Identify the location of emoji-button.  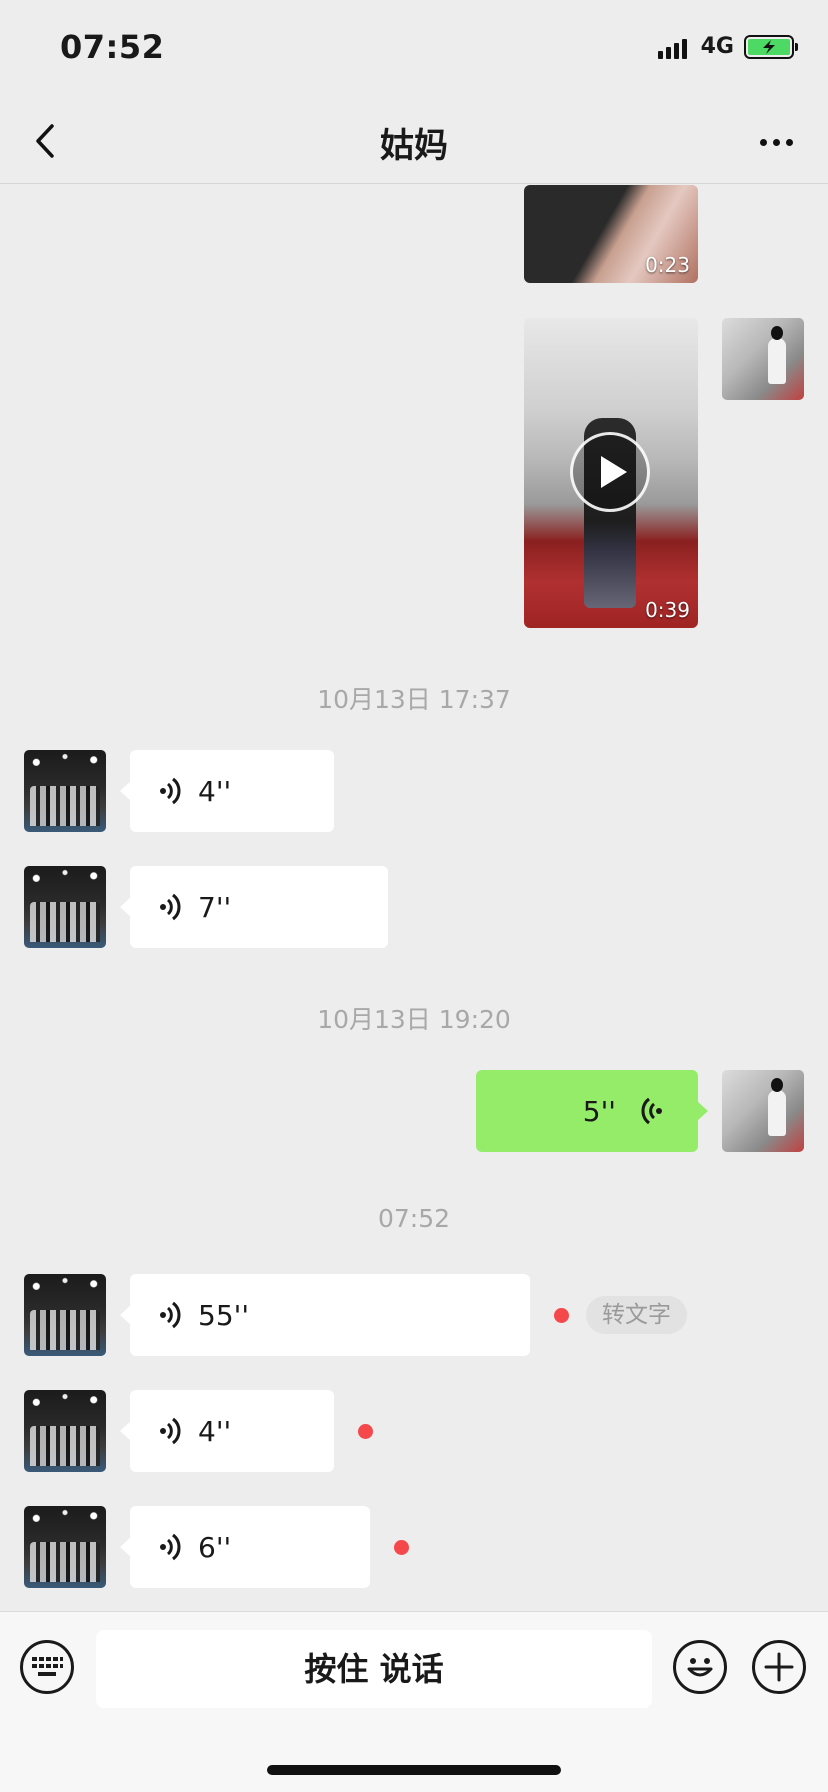
(700, 1667).